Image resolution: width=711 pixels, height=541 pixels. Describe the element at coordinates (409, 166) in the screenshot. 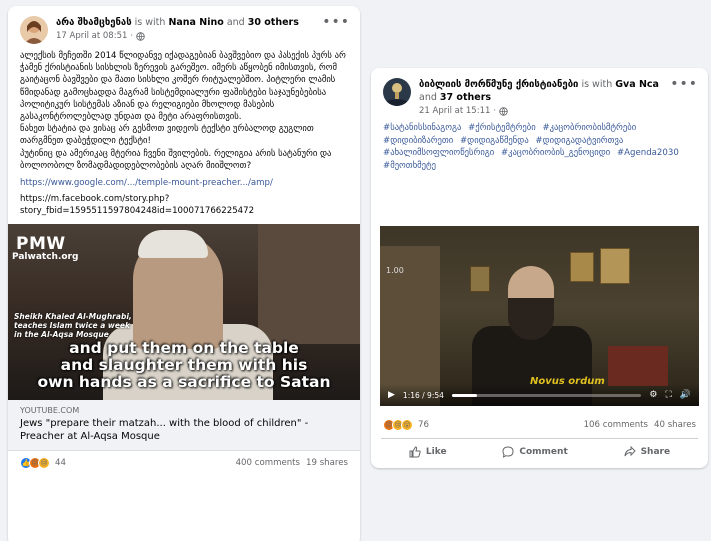

I see `hashtag-link: #მეოთხმეტე` at that location.